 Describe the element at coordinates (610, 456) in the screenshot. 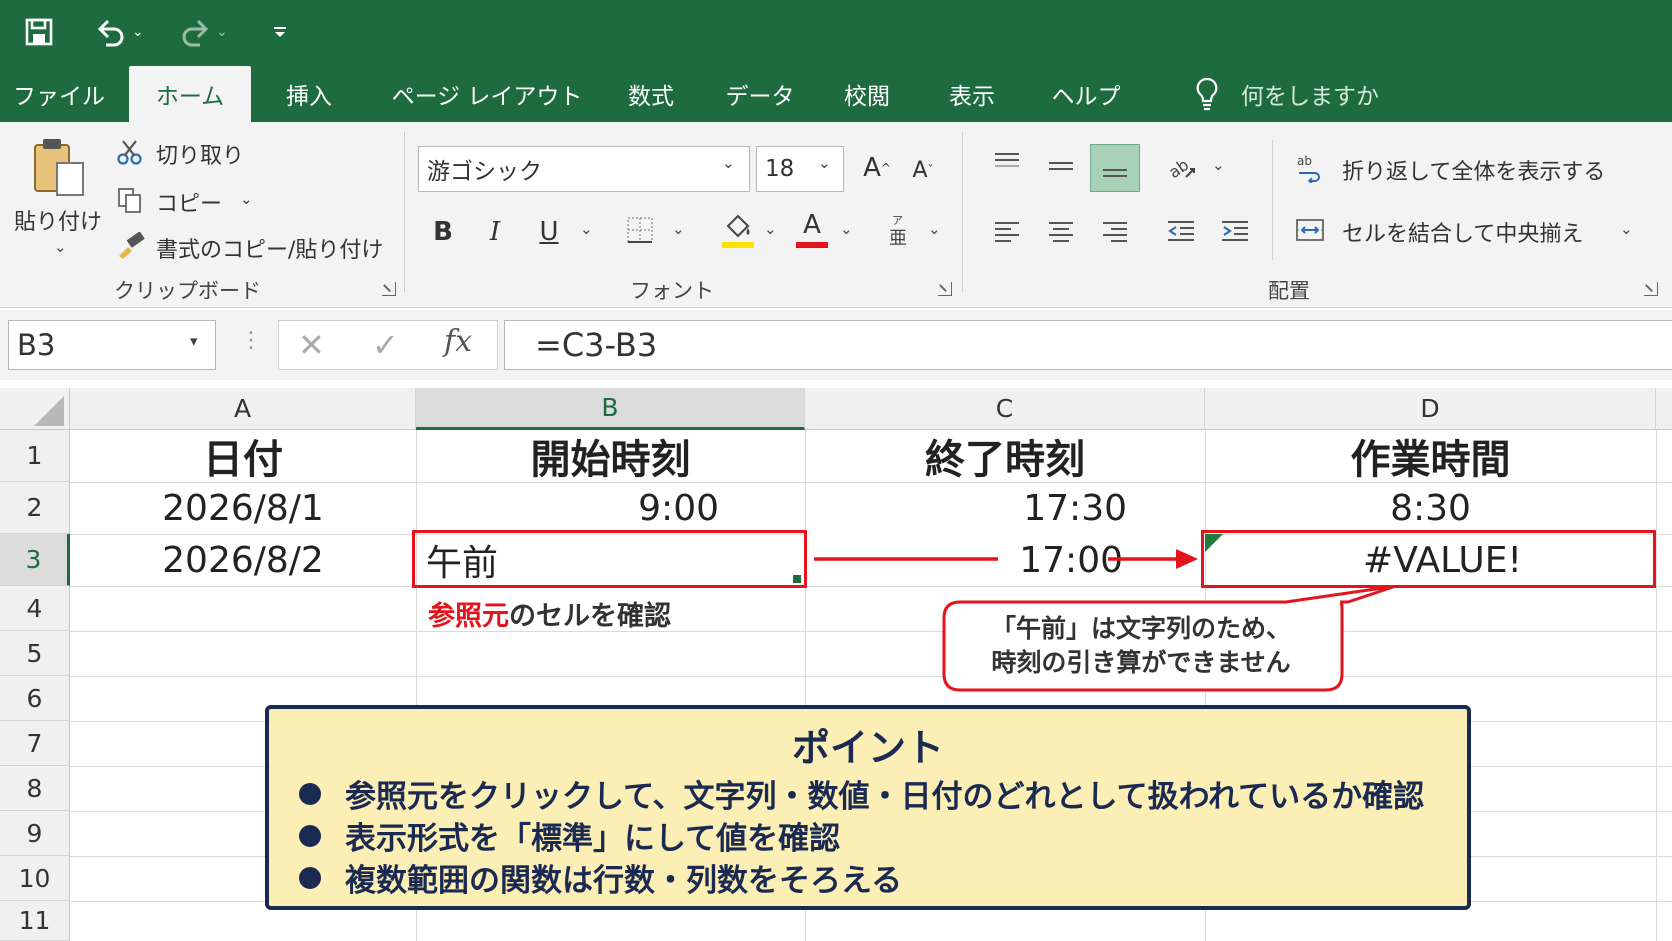

I see `cell-b1: 開始時刻` at that location.